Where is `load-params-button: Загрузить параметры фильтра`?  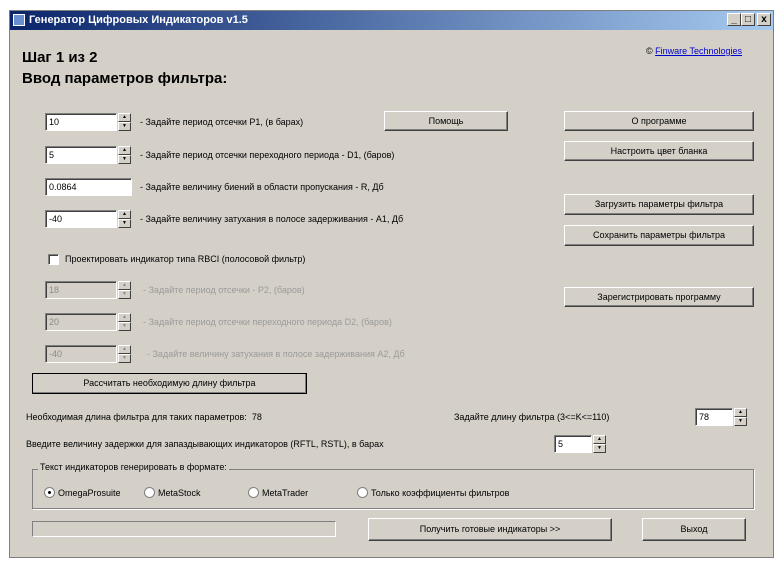 load-params-button: Загрузить параметры фильтра is located at coordinates (659, 204).